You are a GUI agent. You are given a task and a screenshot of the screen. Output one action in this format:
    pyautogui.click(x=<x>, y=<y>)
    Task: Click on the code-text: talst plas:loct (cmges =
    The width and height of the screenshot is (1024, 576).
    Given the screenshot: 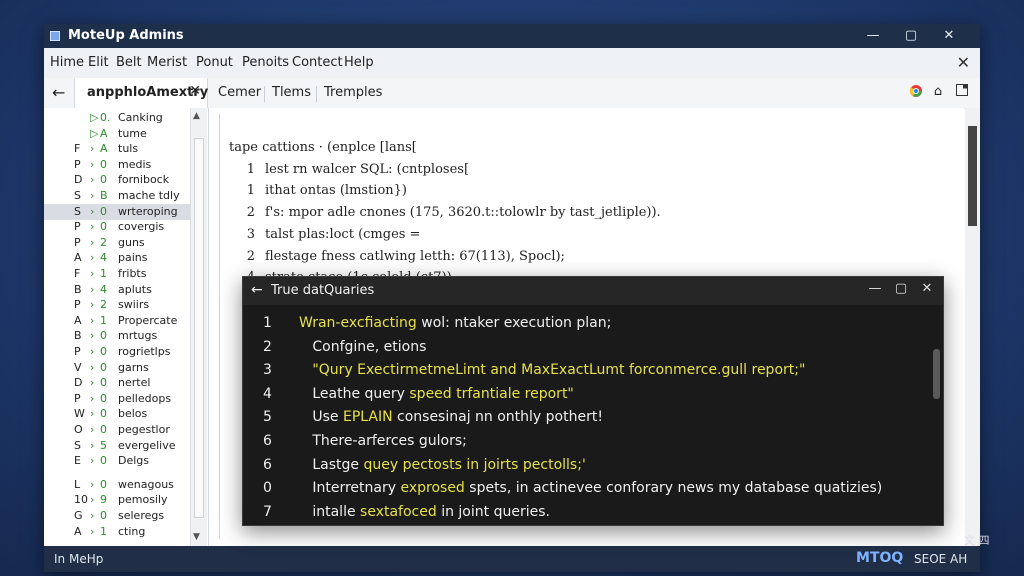 What is the action you would take?
    pyautogui.click(x=343, y=234)
    